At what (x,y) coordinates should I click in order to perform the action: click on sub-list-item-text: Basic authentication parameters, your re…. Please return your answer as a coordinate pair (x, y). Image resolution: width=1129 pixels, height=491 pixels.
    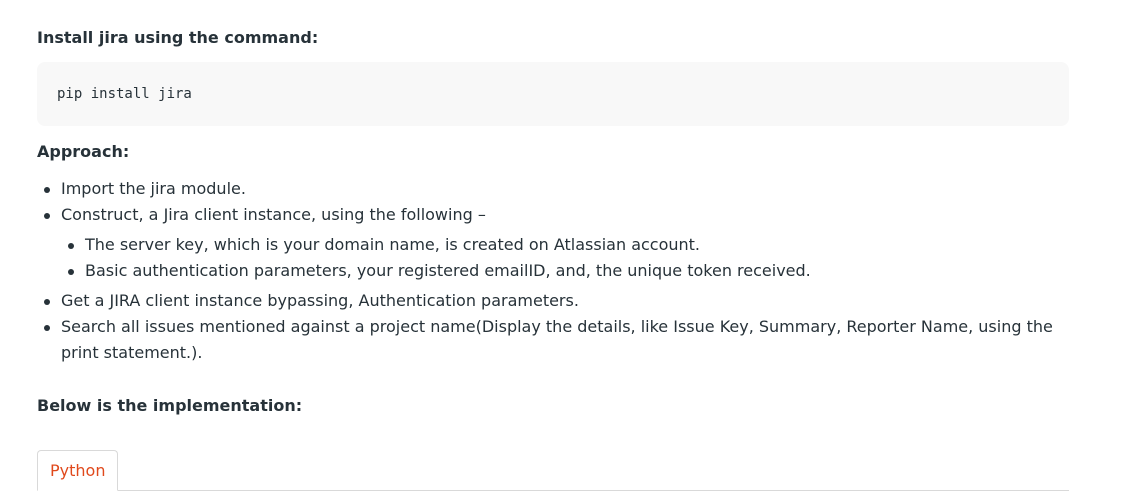
    Looking at the image, I should click on (448, 270).